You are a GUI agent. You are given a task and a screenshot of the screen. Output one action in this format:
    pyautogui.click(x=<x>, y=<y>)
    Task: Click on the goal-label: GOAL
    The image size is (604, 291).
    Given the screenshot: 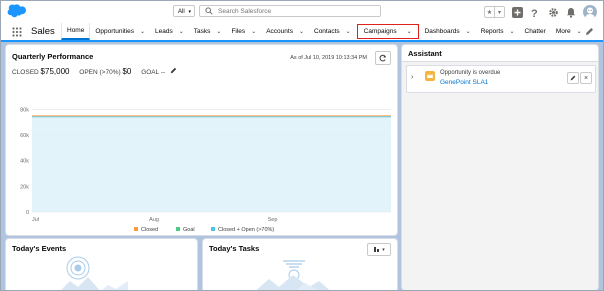 What is the action you would take?
    pyautogui.click(x=150, y=72)
    